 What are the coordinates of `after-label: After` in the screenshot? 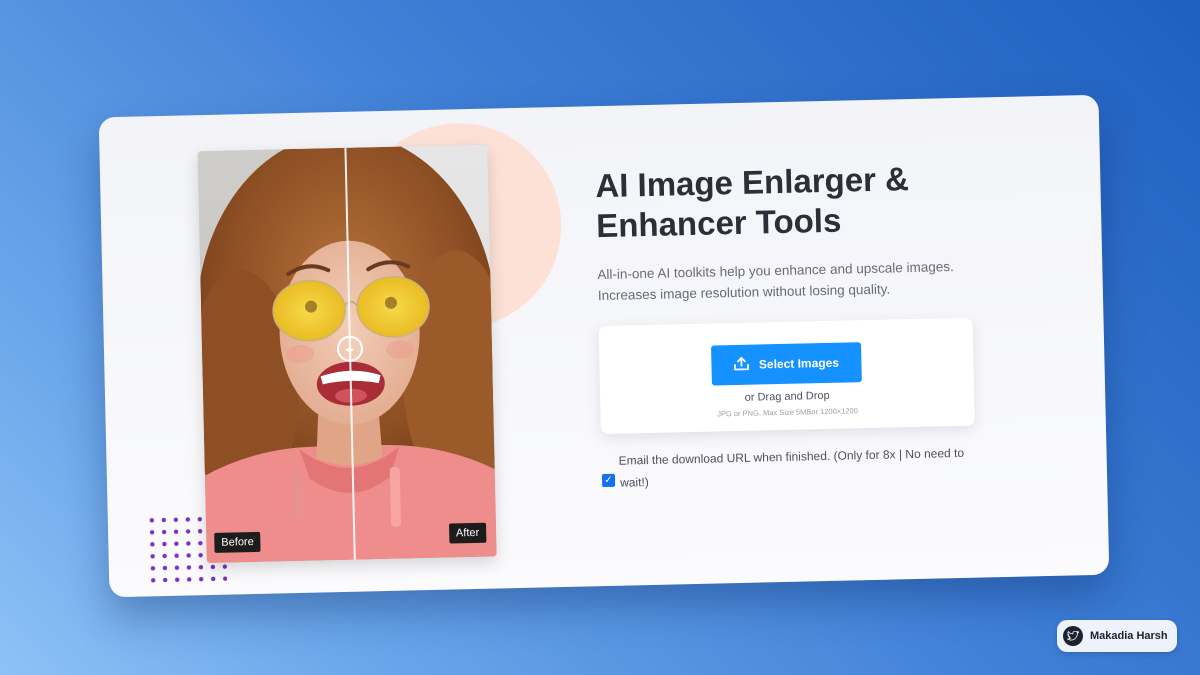 It's located at (467, 533).